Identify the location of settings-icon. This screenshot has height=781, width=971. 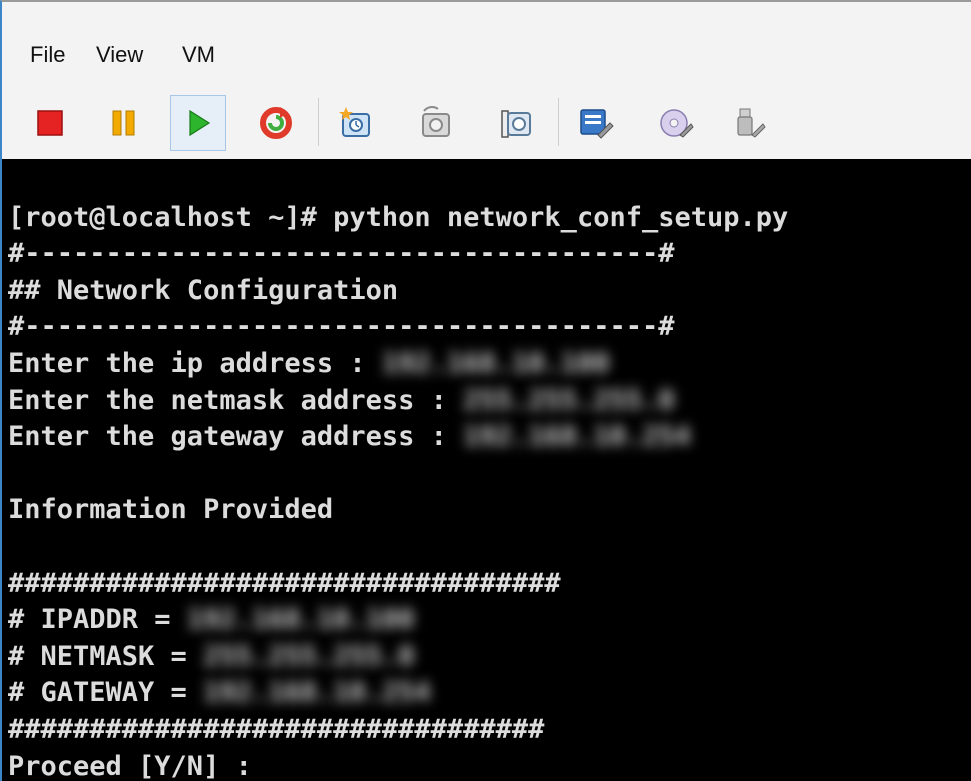
(597, 124).